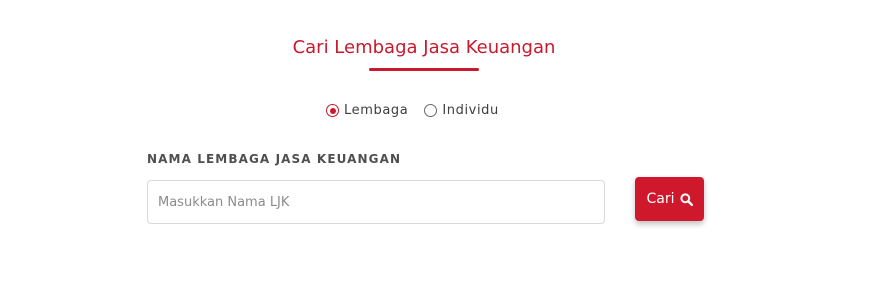 The width and height of the screenshot is (885, 281). Describe the element at coordinates (470, 110) in the screenshot. I see `radio-label-individu: Individu` at that location.